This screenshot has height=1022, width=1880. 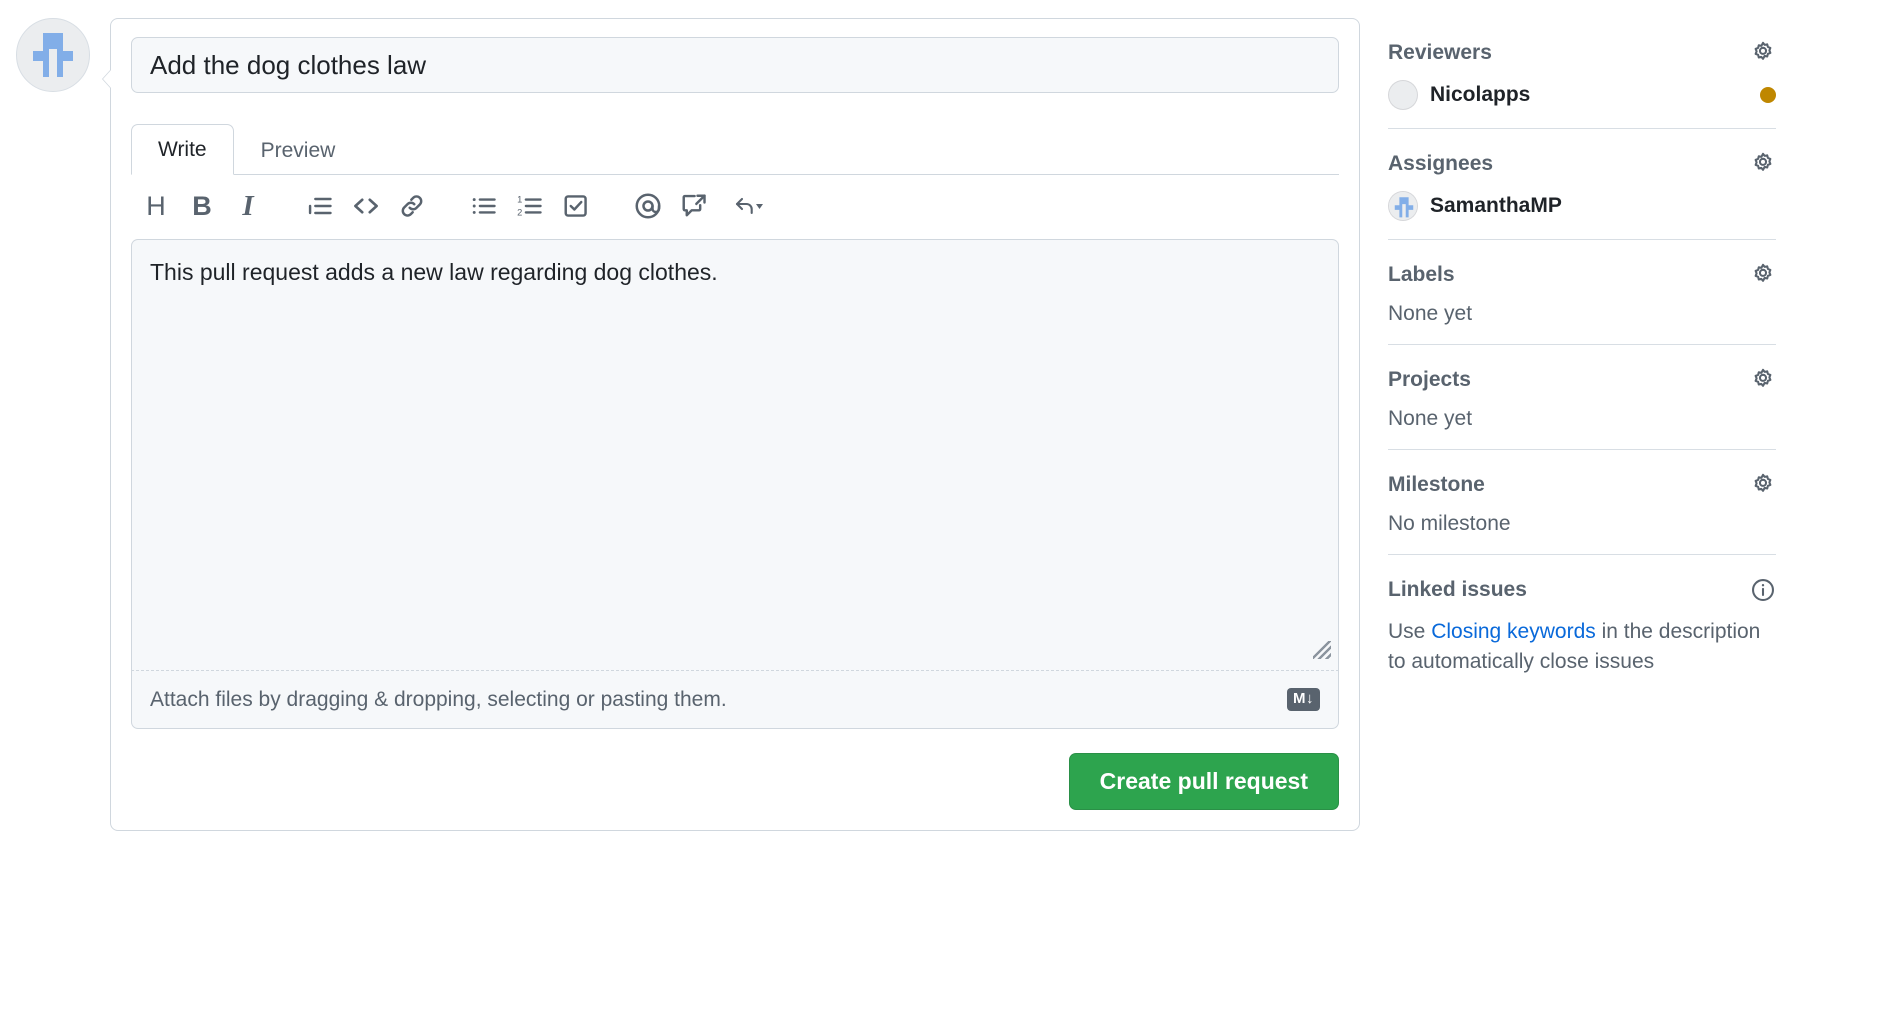 I want to click on labels-empty-text: None yet, so click(x=1430, y=313).